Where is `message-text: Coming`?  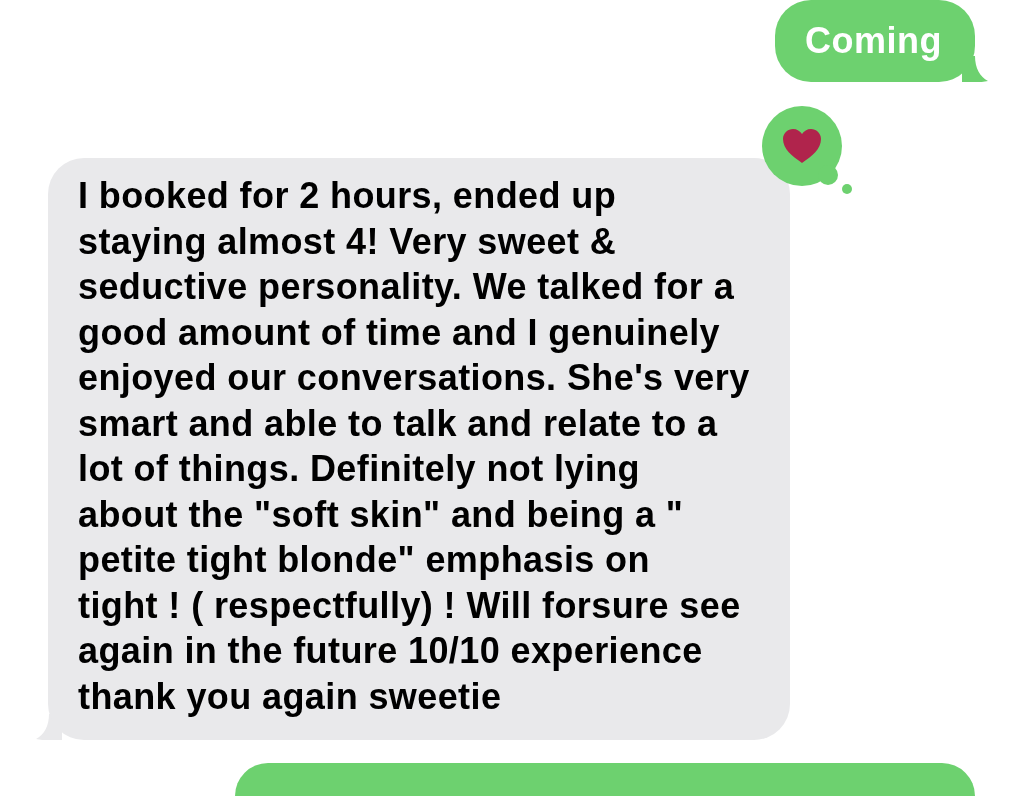
message-text: Coming is located at coordinates (873, 41).